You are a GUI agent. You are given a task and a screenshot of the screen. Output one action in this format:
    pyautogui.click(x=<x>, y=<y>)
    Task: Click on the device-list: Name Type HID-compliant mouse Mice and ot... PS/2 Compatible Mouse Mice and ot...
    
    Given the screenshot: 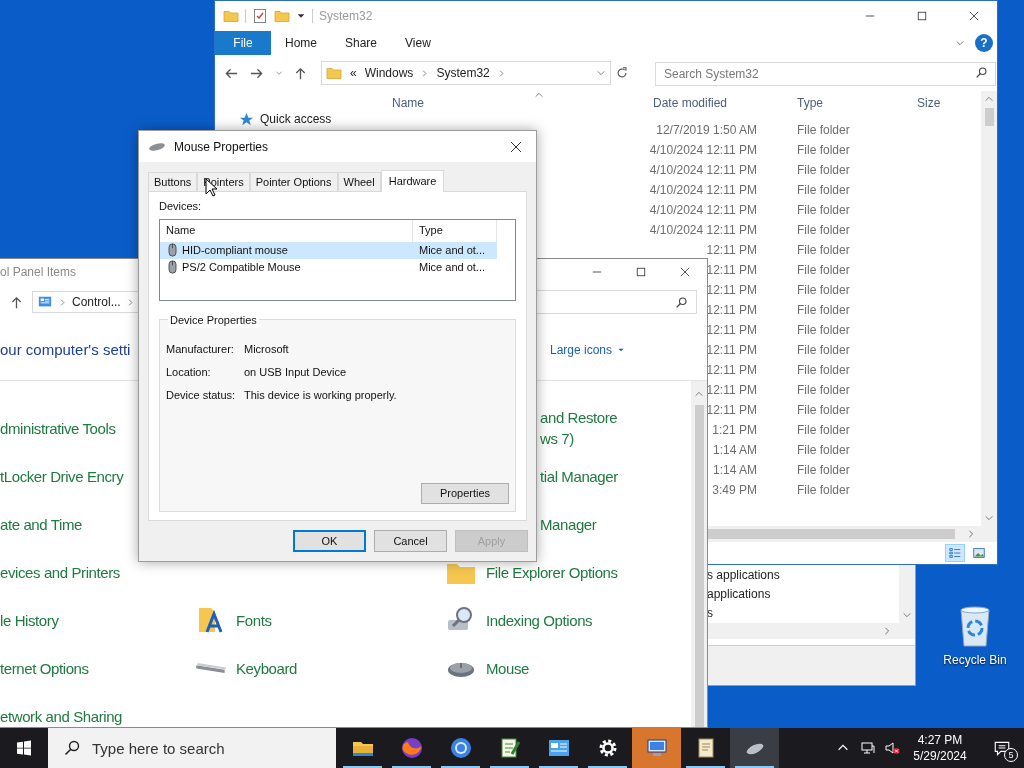 What is the action you would take?
    pyautogui.click(x=337, y=259)
    